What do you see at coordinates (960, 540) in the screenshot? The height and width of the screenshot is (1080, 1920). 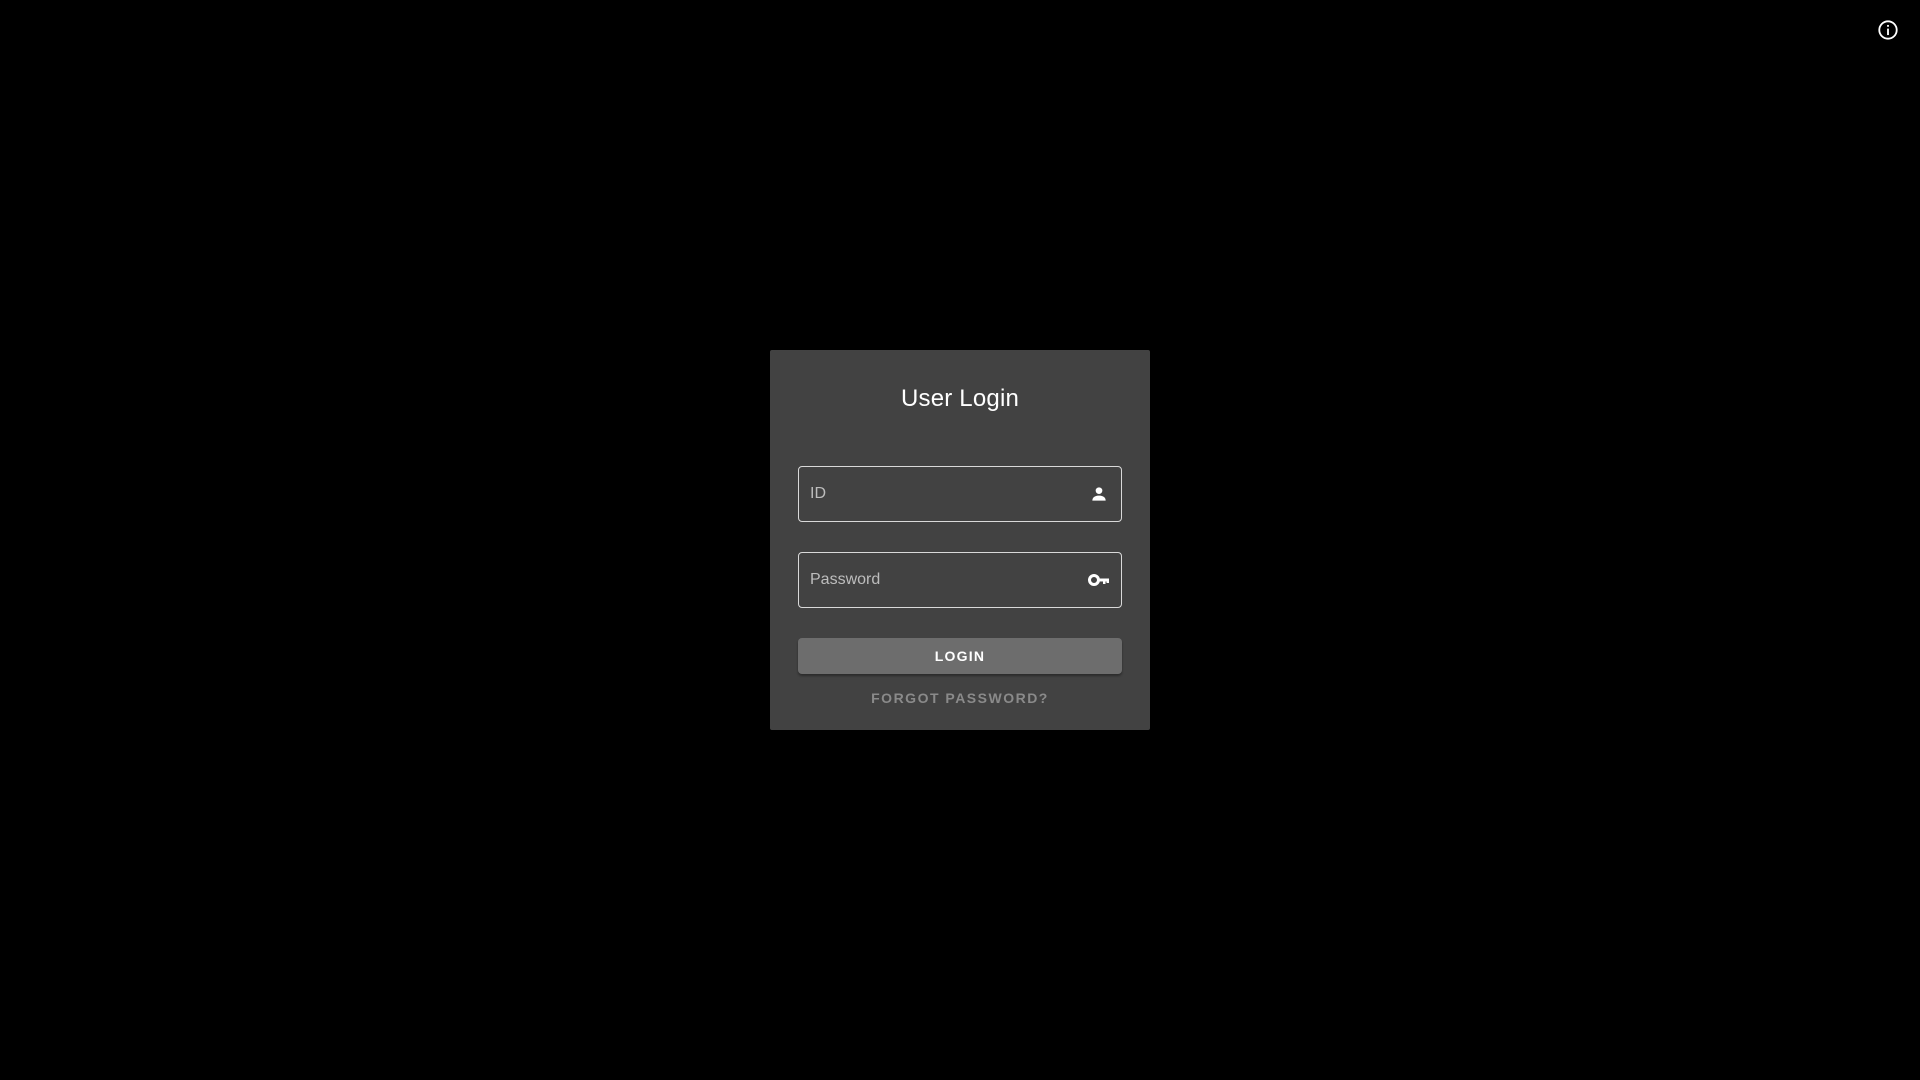 I see `login-card: User Login LOGIN FORGOT PASSWORD?` at bounding box center [960, 540].